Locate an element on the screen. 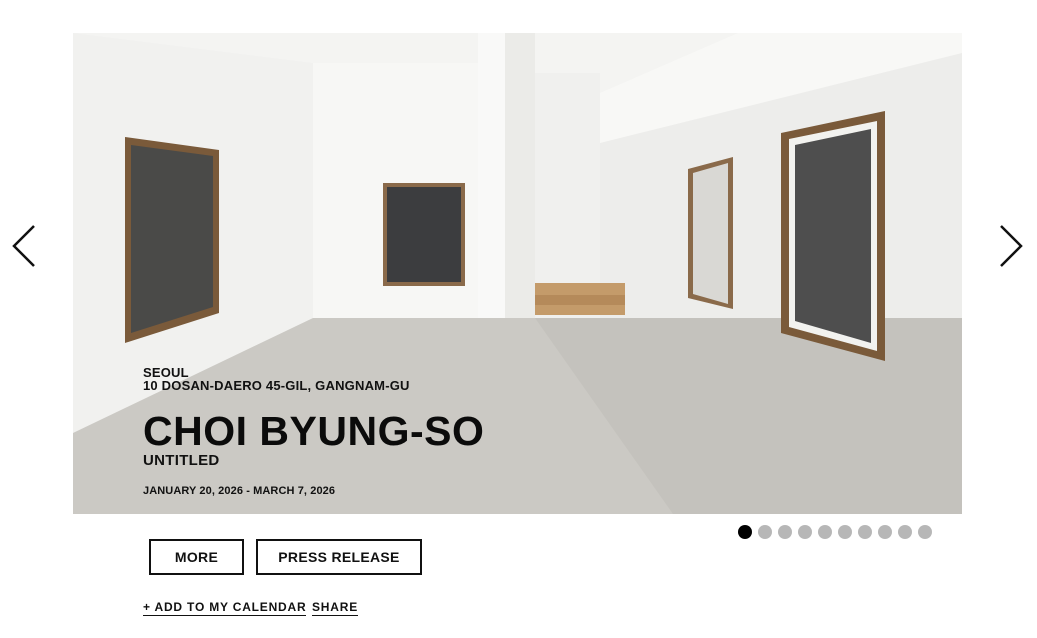  previous-slide-button is located at coordinates (25, 246).